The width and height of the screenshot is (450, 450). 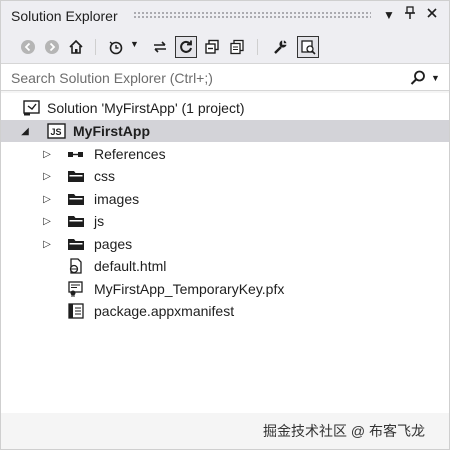 I want to click on tree-item-label: package.appxmanifest, so click(x=164, y=311).